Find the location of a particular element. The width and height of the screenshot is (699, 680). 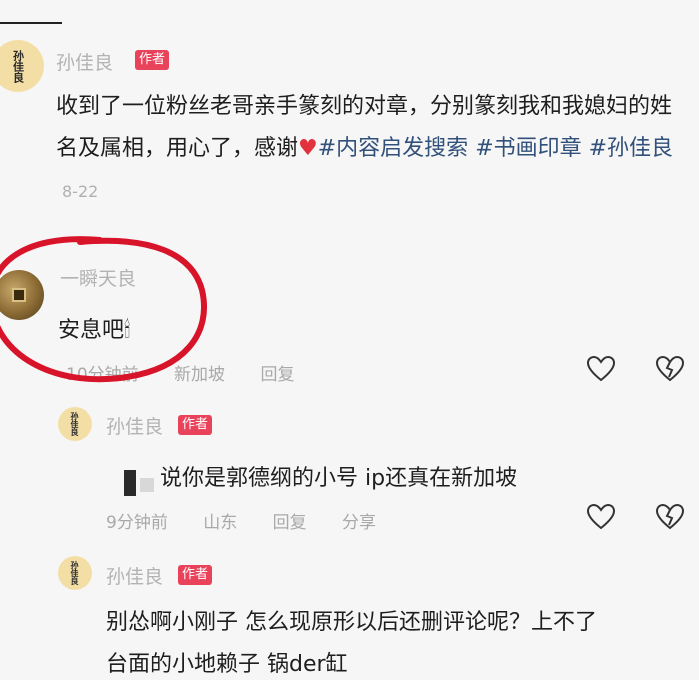

reply-text-line2: 台面的小地赖子 锅der缸 is located at coordinates (227, 664).